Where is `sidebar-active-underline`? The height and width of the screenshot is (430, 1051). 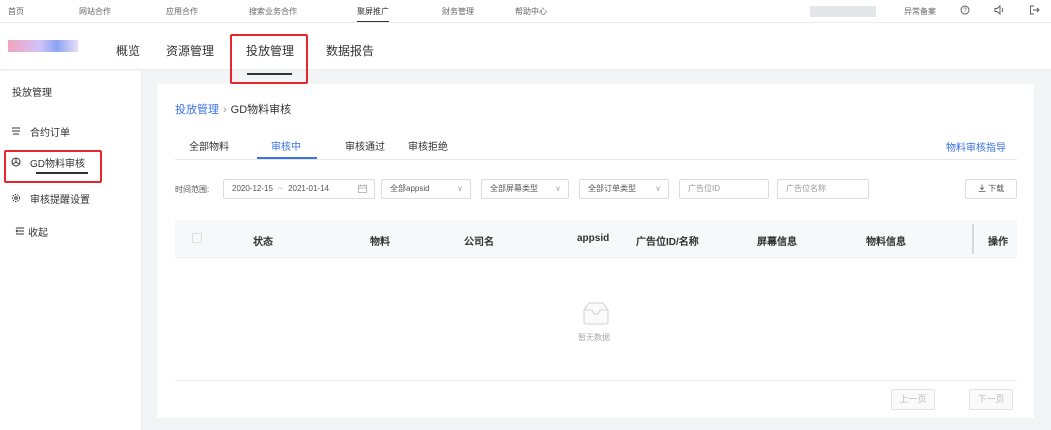
sidebar-active-underline is located at coordinates (62, 173).